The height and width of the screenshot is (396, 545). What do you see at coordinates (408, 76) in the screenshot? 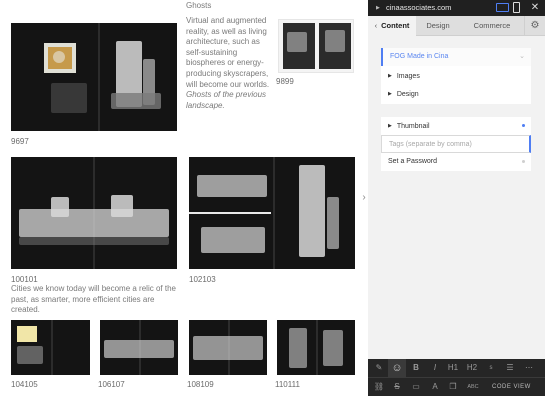
I see `images-label: Images` at bounding box center [408, 76].